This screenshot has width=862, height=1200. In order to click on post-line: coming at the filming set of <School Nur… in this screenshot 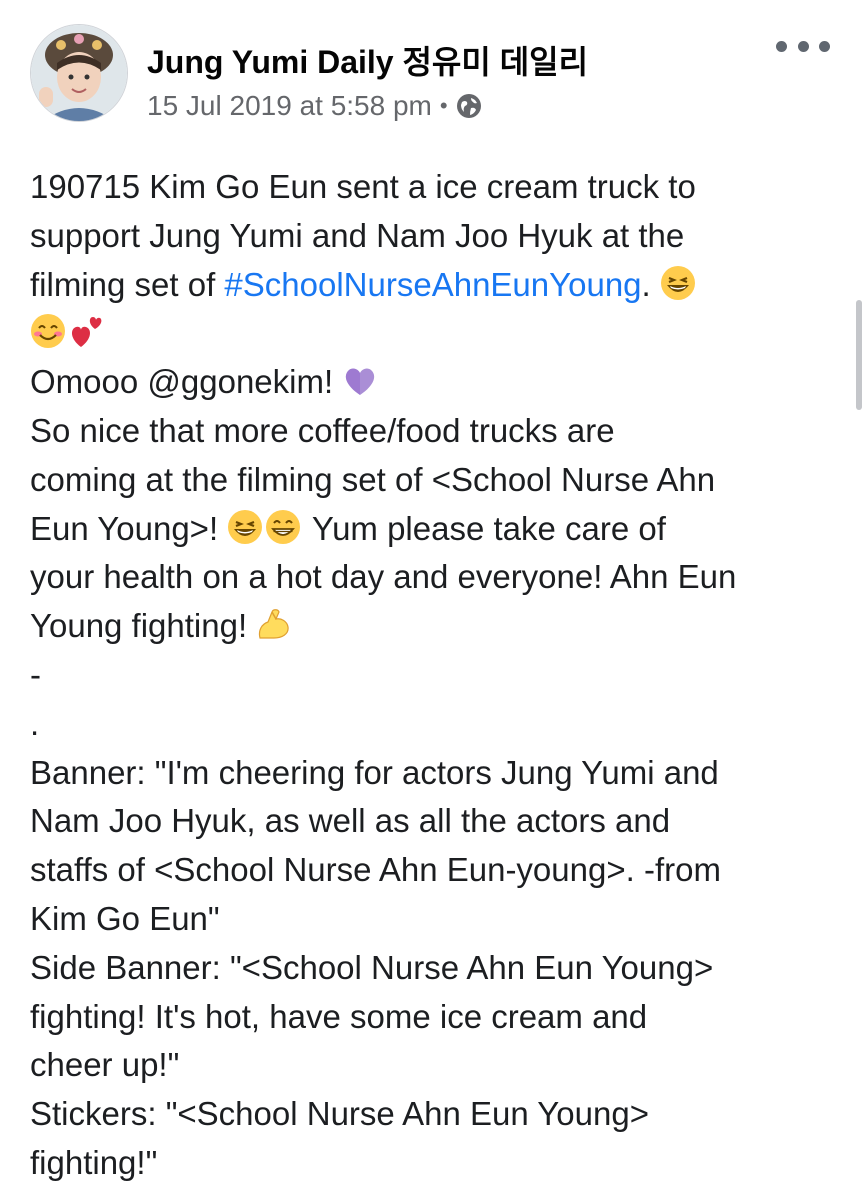, I will do `click(373, 479)`.